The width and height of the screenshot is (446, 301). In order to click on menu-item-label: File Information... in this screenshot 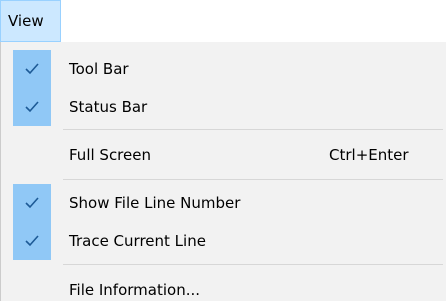, I will do `click(135, 290)`.